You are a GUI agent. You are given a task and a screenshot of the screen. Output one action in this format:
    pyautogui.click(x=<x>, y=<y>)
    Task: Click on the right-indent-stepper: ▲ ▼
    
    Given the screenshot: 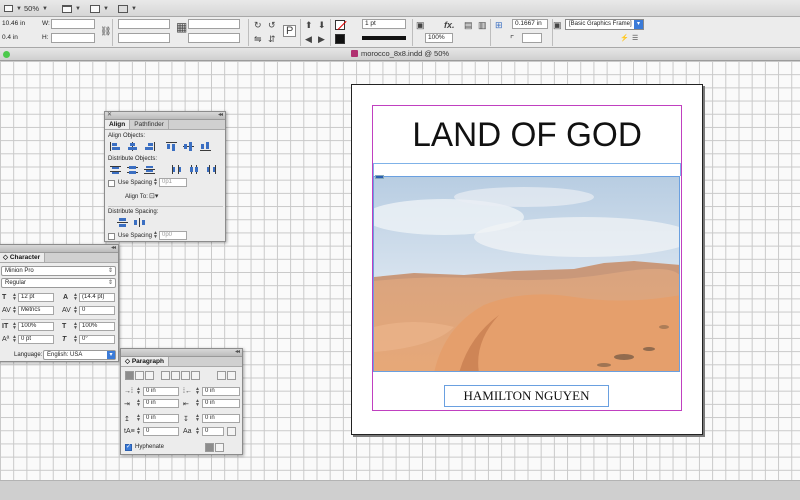 What is the action you would take?
    pyautogui.click(x=197, y=391)
    